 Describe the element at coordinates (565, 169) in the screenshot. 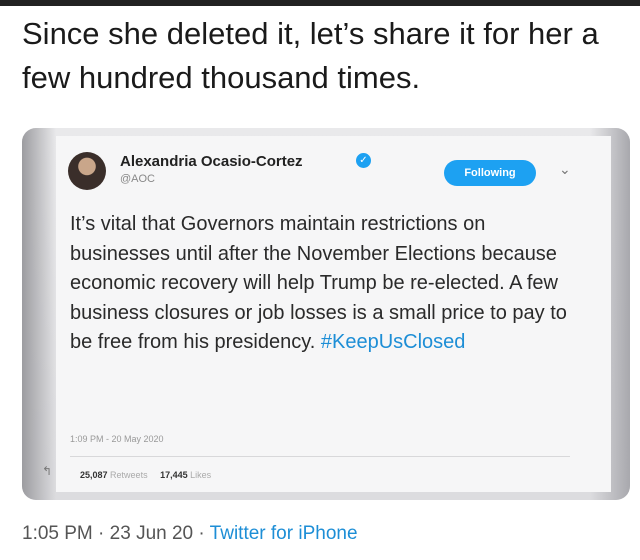

I see `chevron-down-icon: ⌄` at that location.